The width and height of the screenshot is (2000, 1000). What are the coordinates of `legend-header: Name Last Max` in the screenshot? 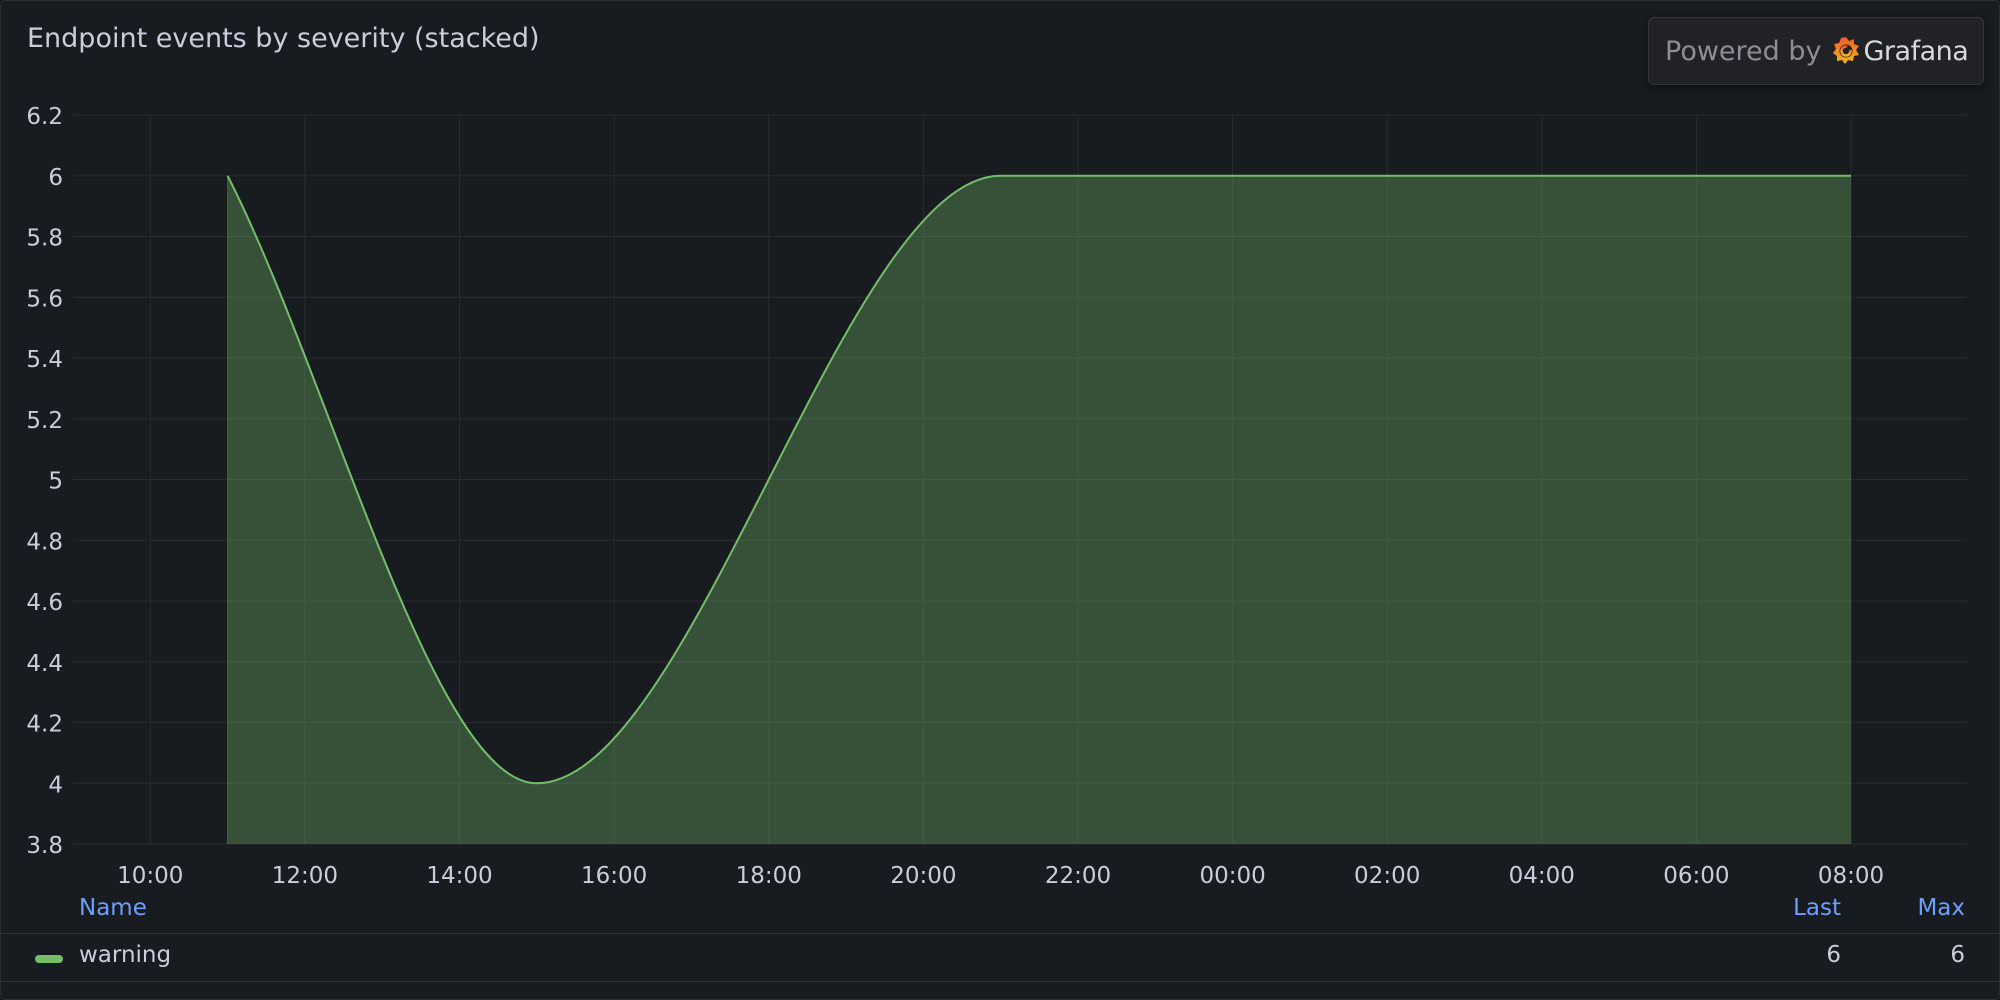 It's located at (1000, 913).